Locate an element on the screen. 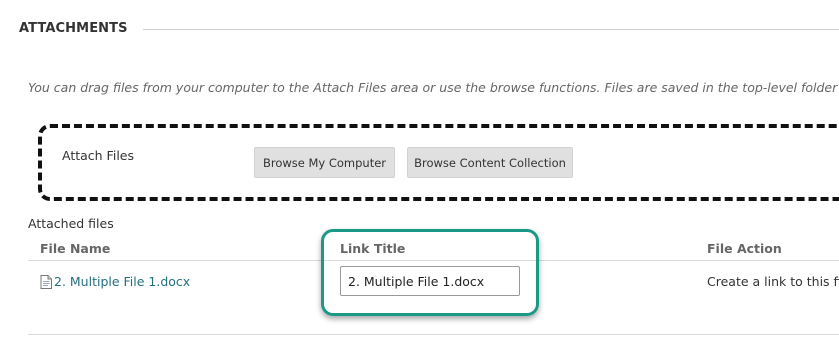  link-title-input is located at coordinates (430, 281).